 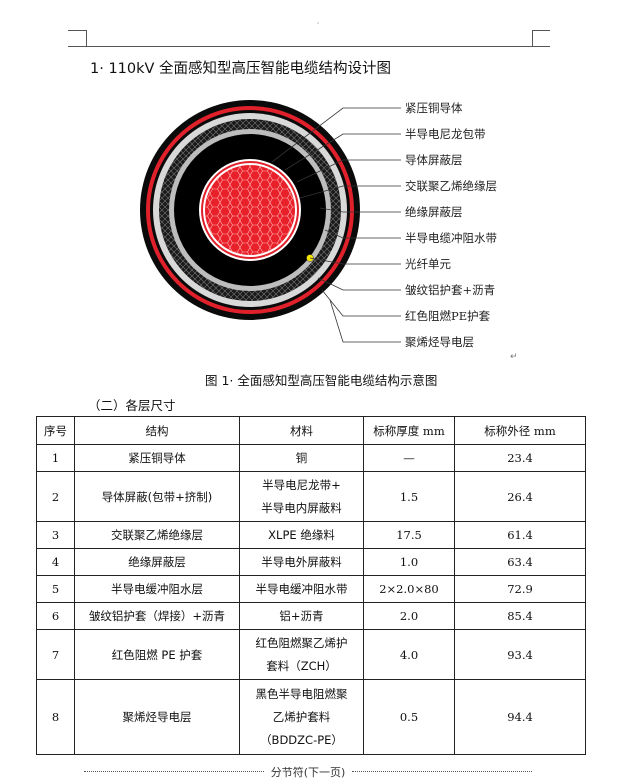 What do you see at coordinates (157, 589) in the screenshot?
I see `cell-structure: 半导电缓冲阻水层` at bounding box center [157, 589].